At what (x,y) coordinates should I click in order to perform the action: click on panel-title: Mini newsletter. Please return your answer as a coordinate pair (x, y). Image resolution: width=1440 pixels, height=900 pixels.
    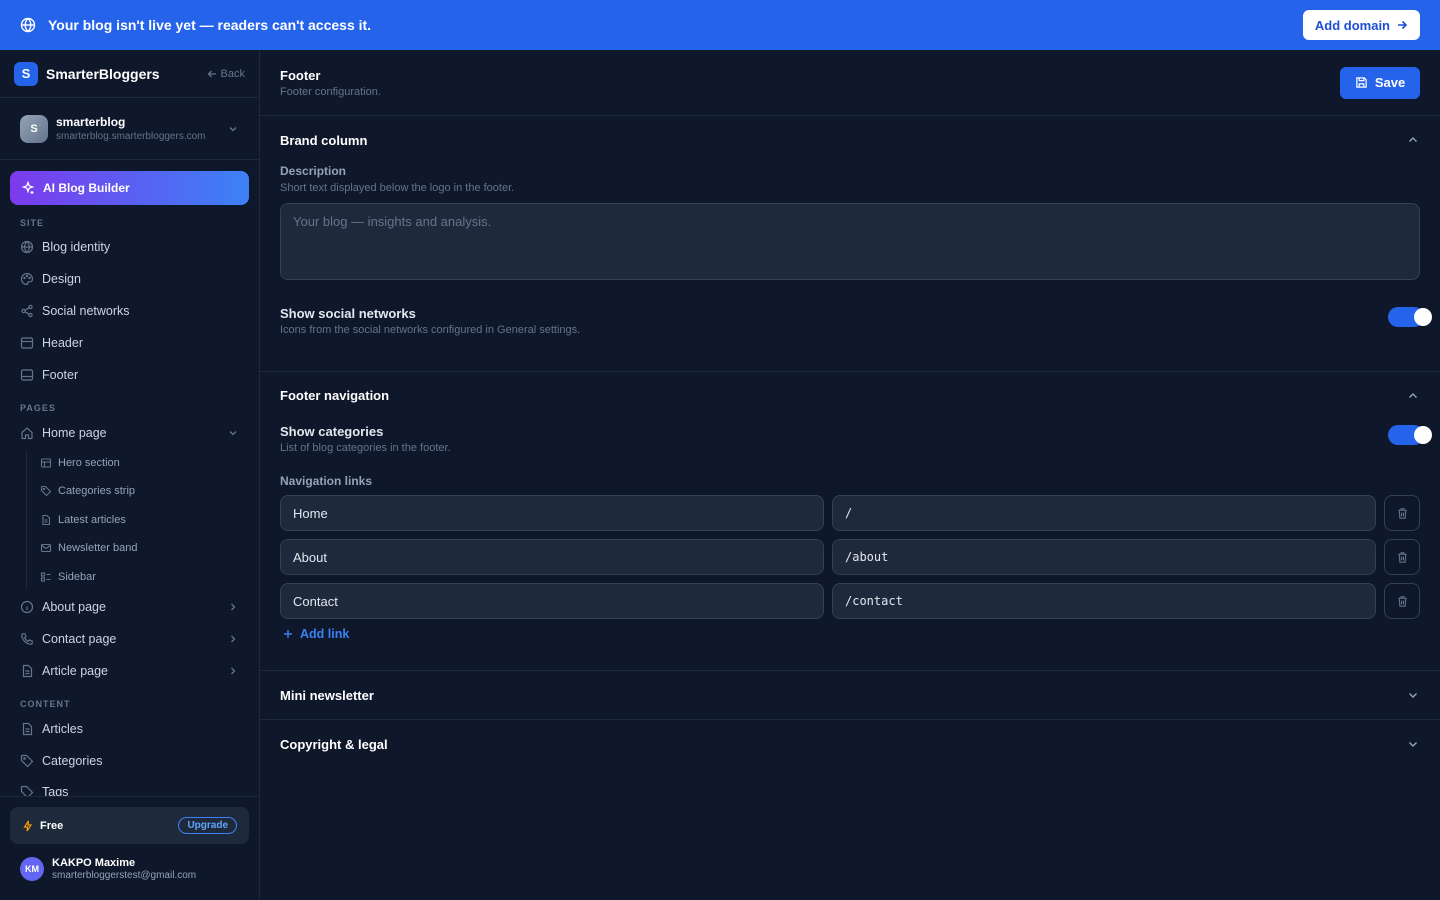
    Looking at the image, I should click on (327, 695).